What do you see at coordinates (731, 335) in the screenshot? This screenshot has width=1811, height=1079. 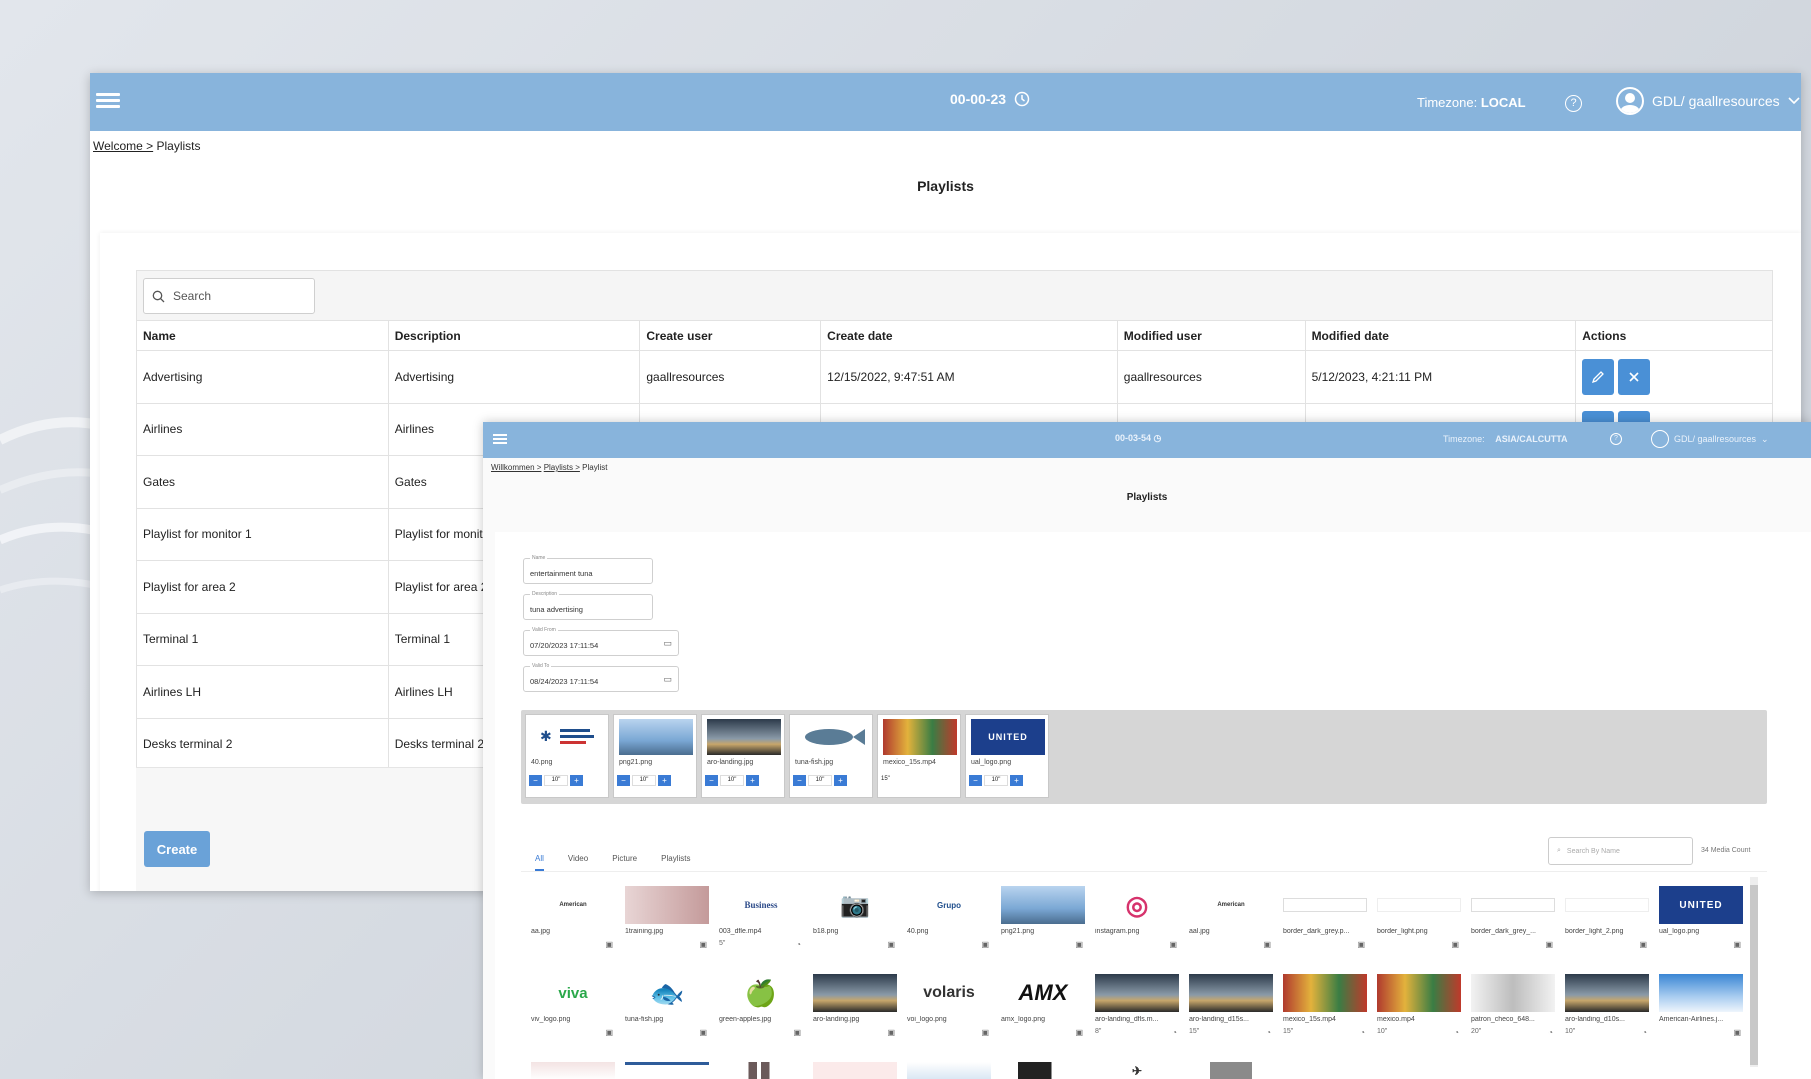 I see `col-create-user: Create user` at bounding box center [731, 335].